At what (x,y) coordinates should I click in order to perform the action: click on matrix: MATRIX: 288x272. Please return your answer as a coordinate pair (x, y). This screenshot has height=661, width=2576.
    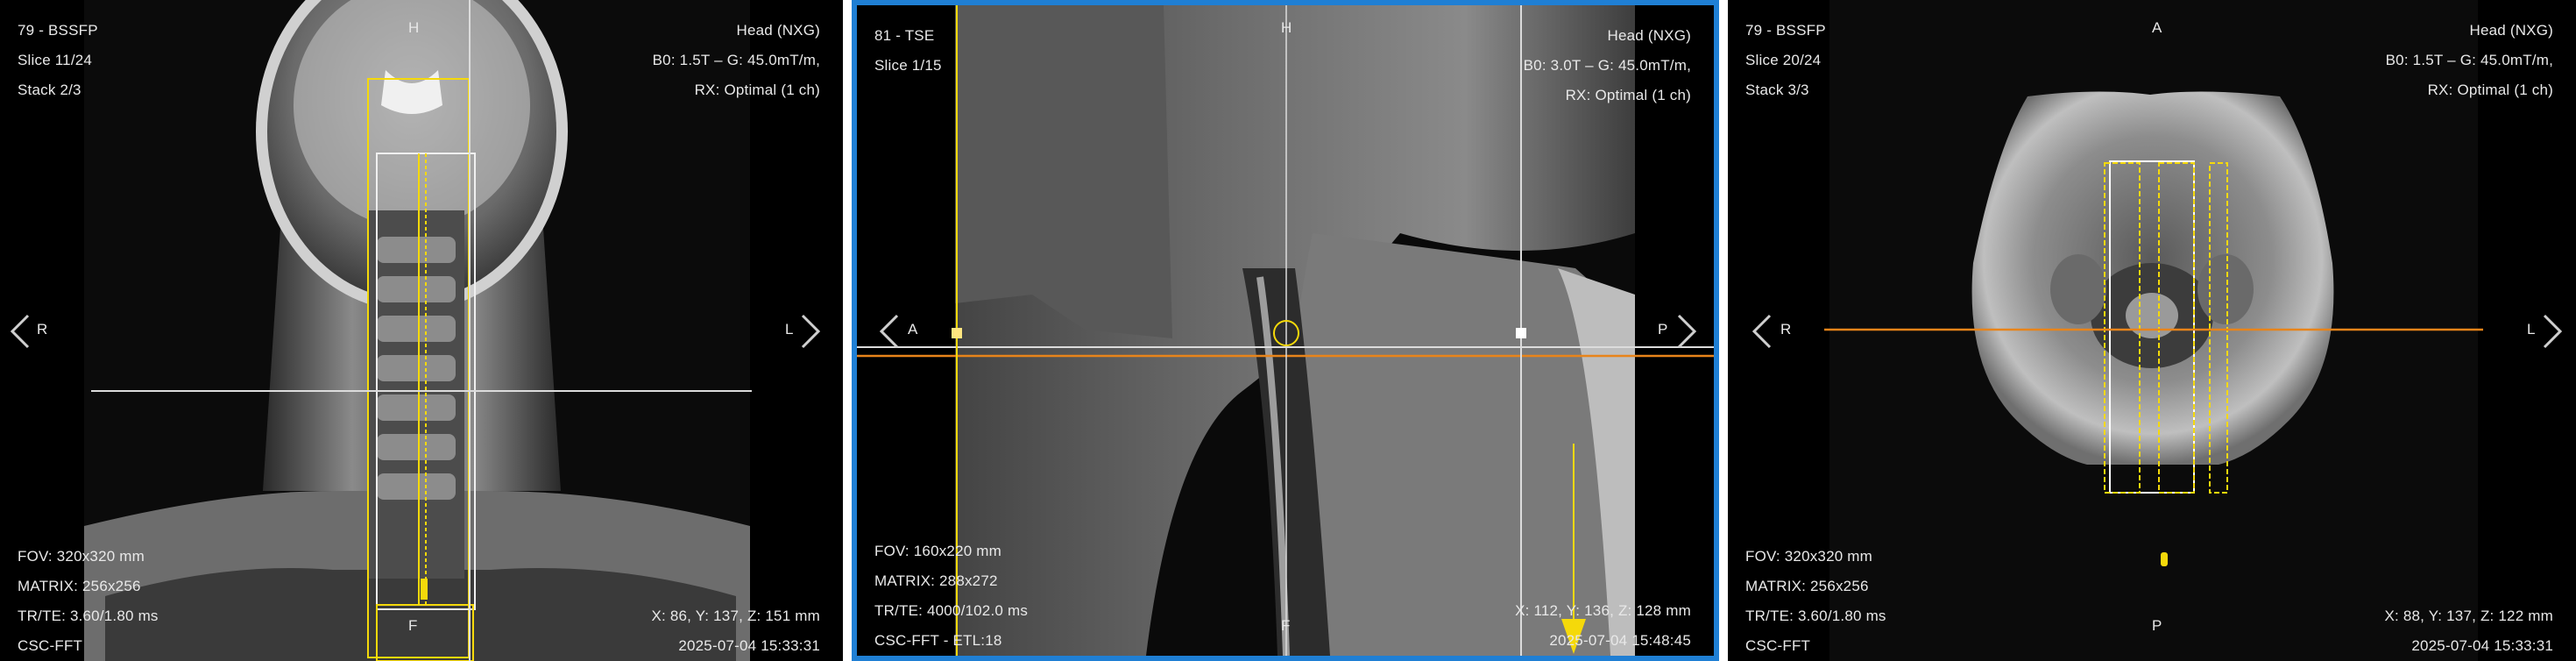
    Looking at the image, I should click on (936, 580).